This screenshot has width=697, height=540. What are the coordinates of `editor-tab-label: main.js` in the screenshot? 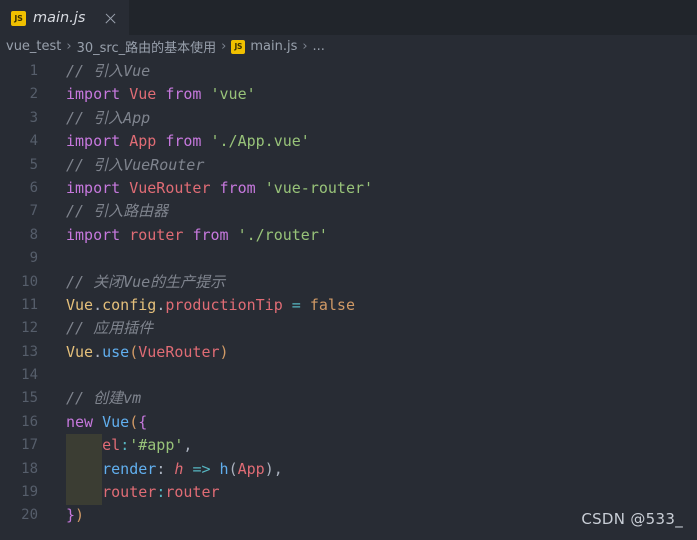 It's located at (59, 18).